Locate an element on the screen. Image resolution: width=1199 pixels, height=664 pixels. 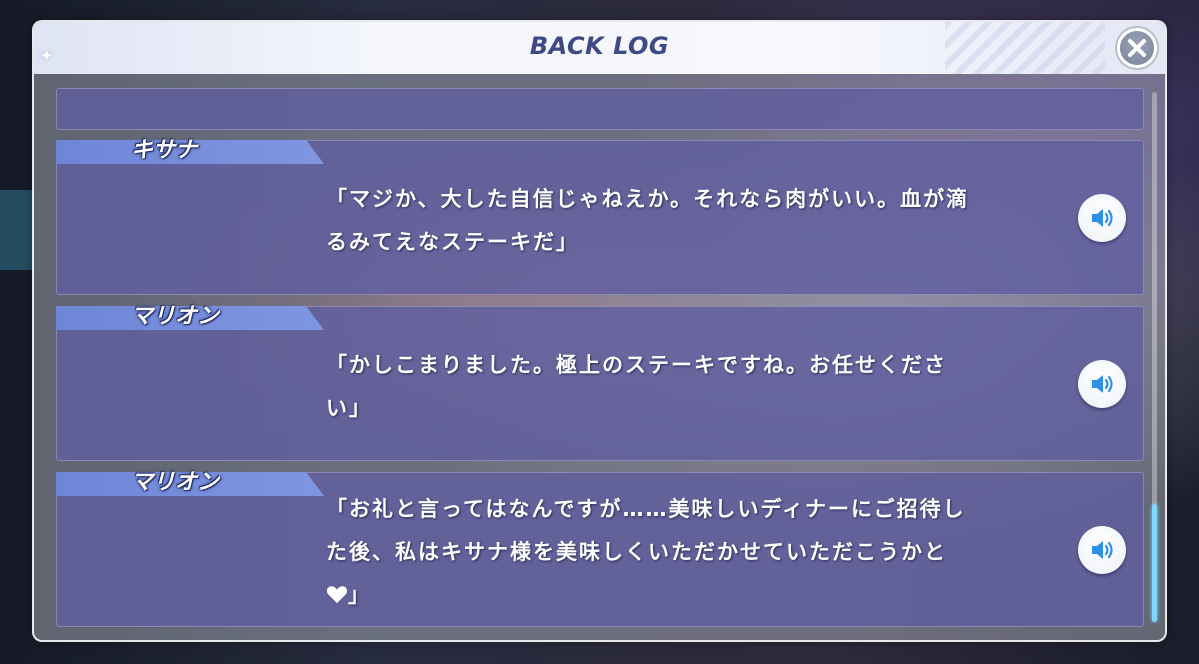
close-button is located at coordinates (1137, 48).